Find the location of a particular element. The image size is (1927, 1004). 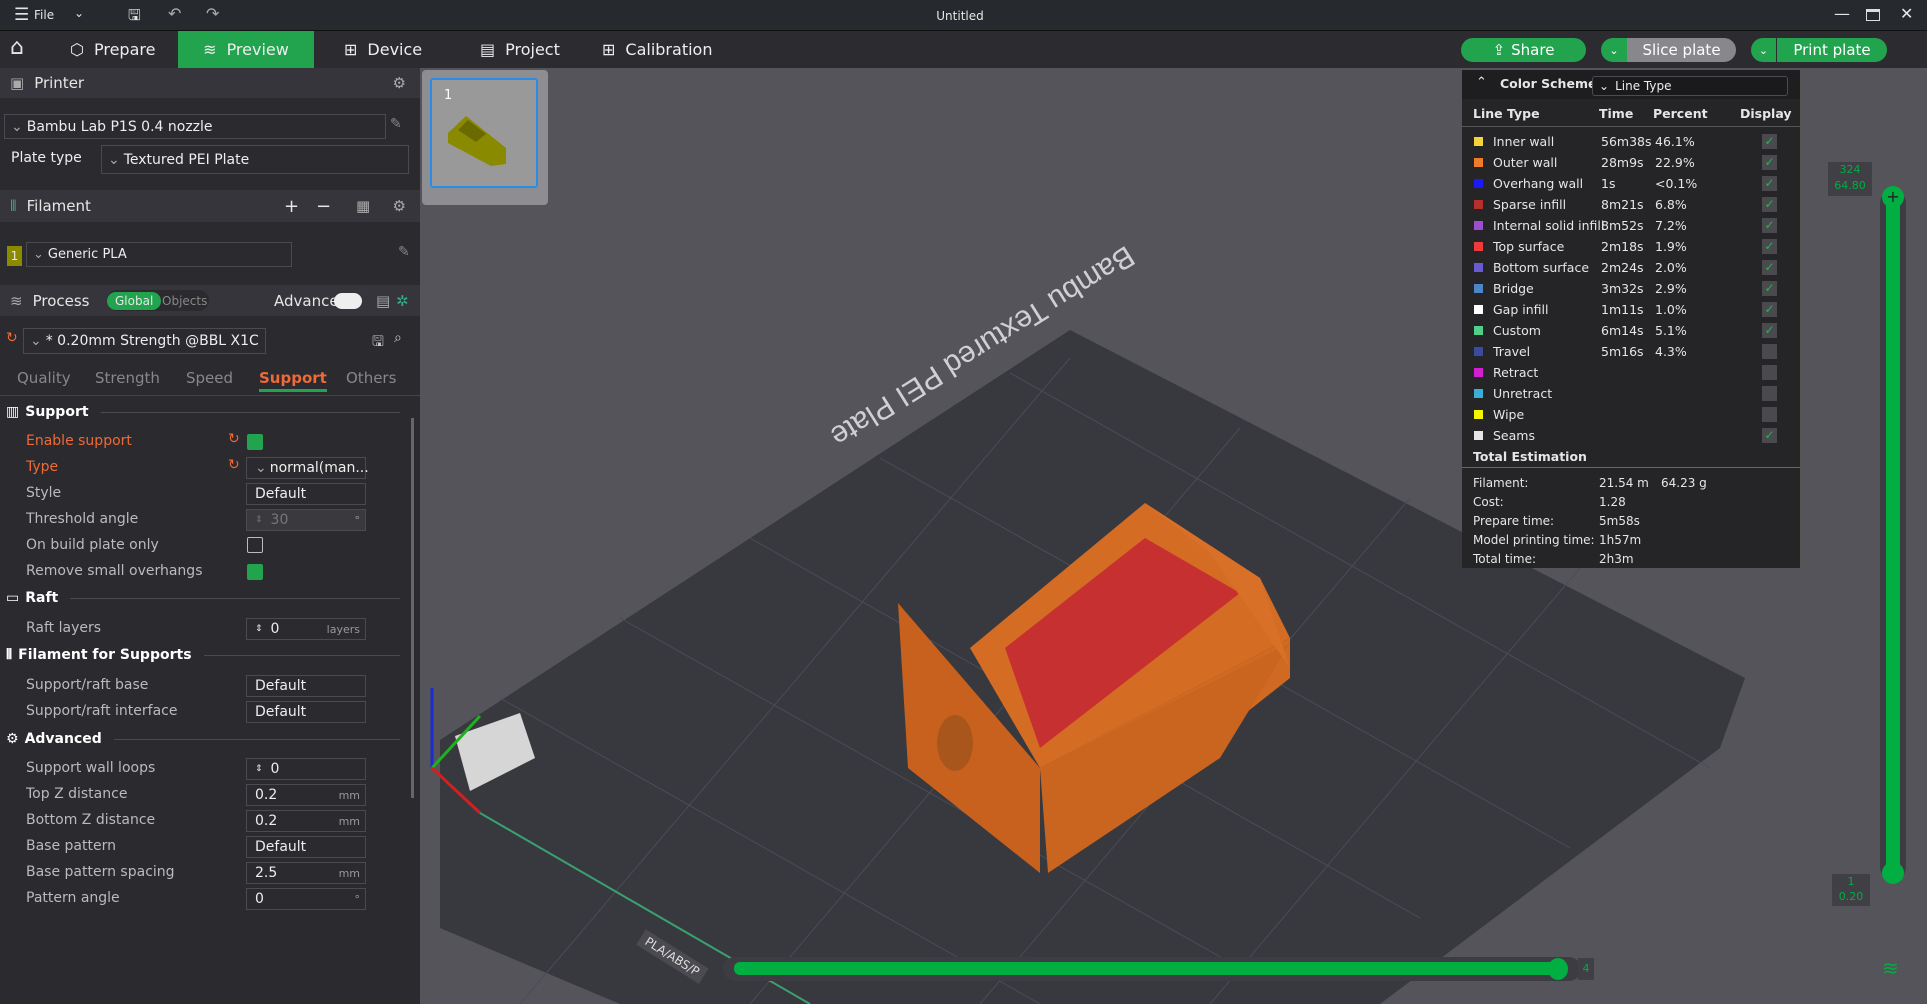

legend-row: Gap infill 1m11s 1.0% ✓ is located at coordinates (1631, 309).